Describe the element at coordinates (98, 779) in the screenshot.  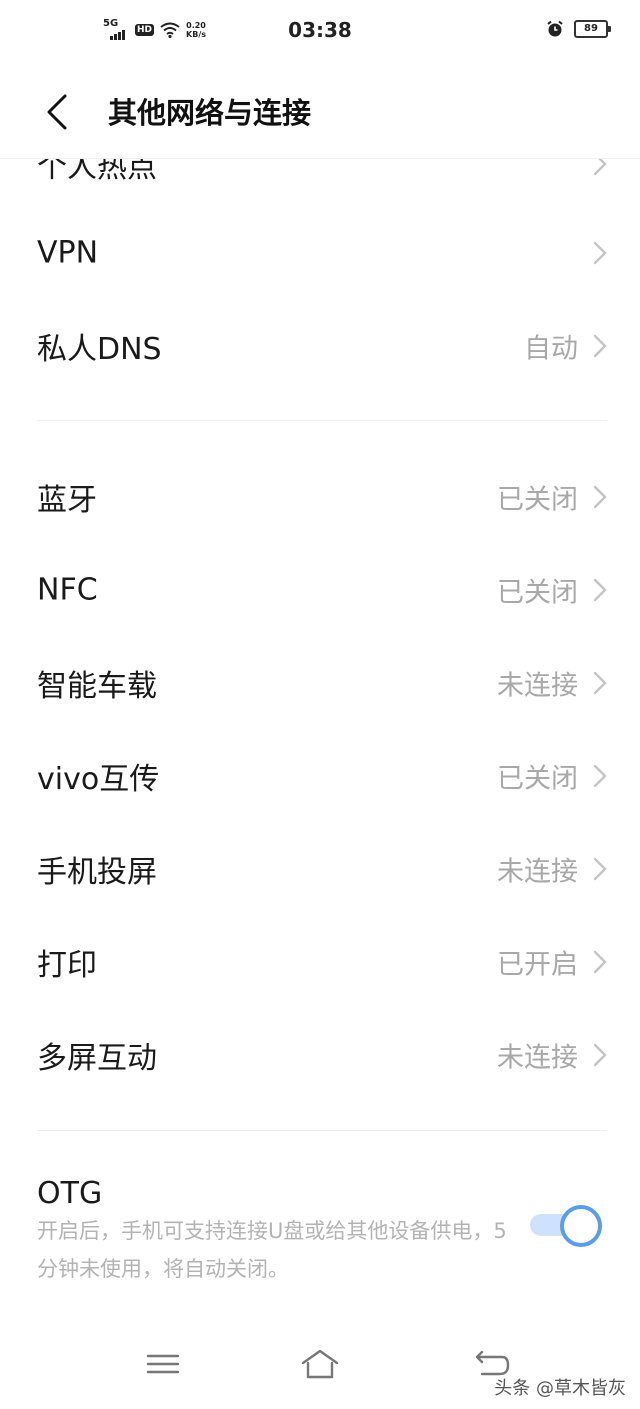
I see `row-label: vivo互传` at that location.